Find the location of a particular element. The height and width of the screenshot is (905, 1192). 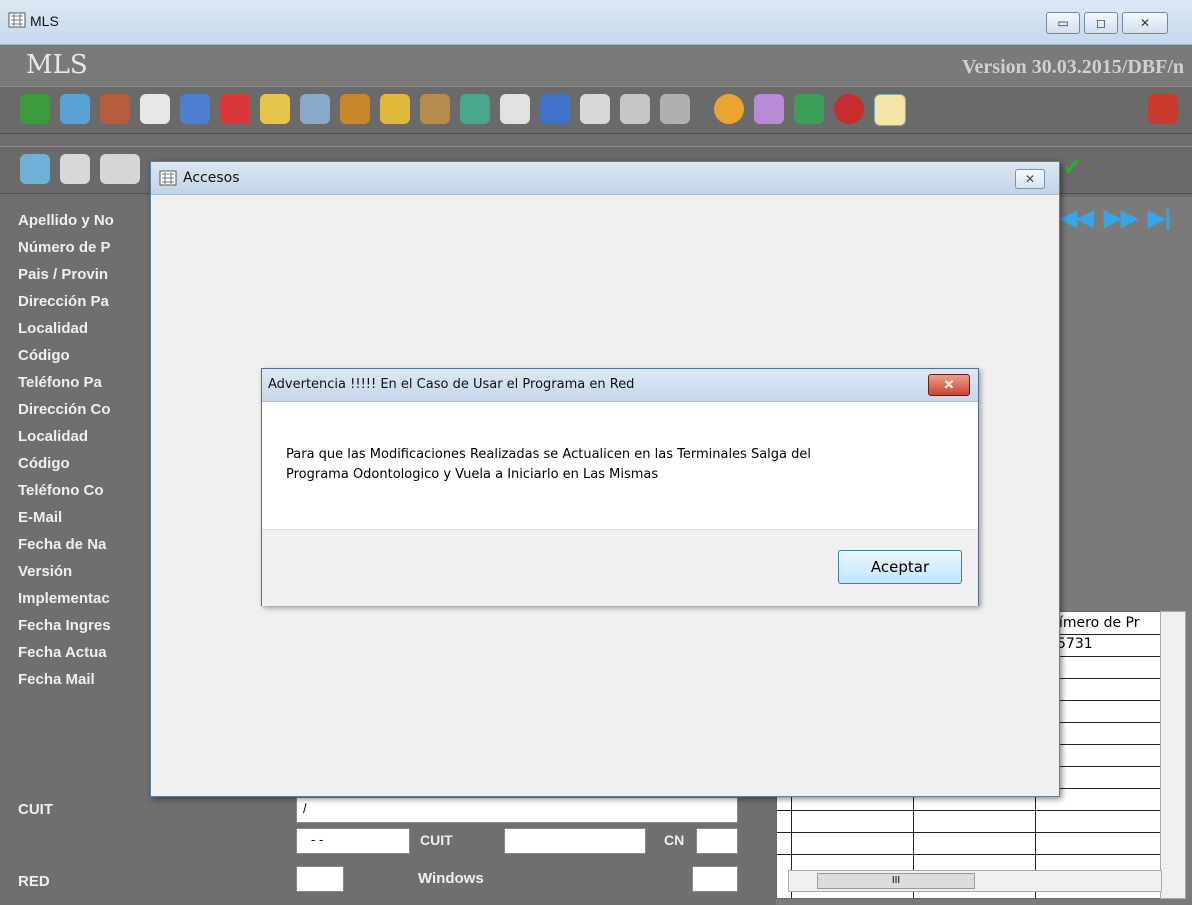

exit-person-icon is located at coordinates (809, 109).